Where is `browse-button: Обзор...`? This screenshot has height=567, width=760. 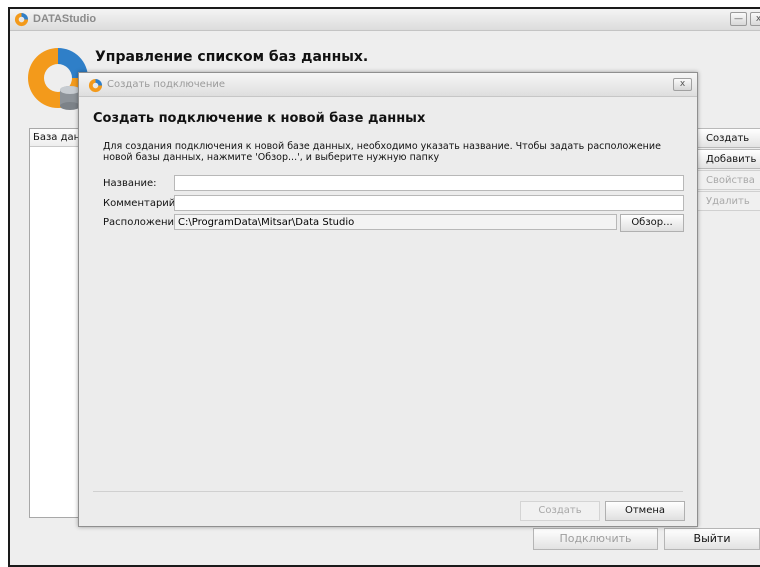
browse-button: Обзор... is located at coordinates (652, 223).